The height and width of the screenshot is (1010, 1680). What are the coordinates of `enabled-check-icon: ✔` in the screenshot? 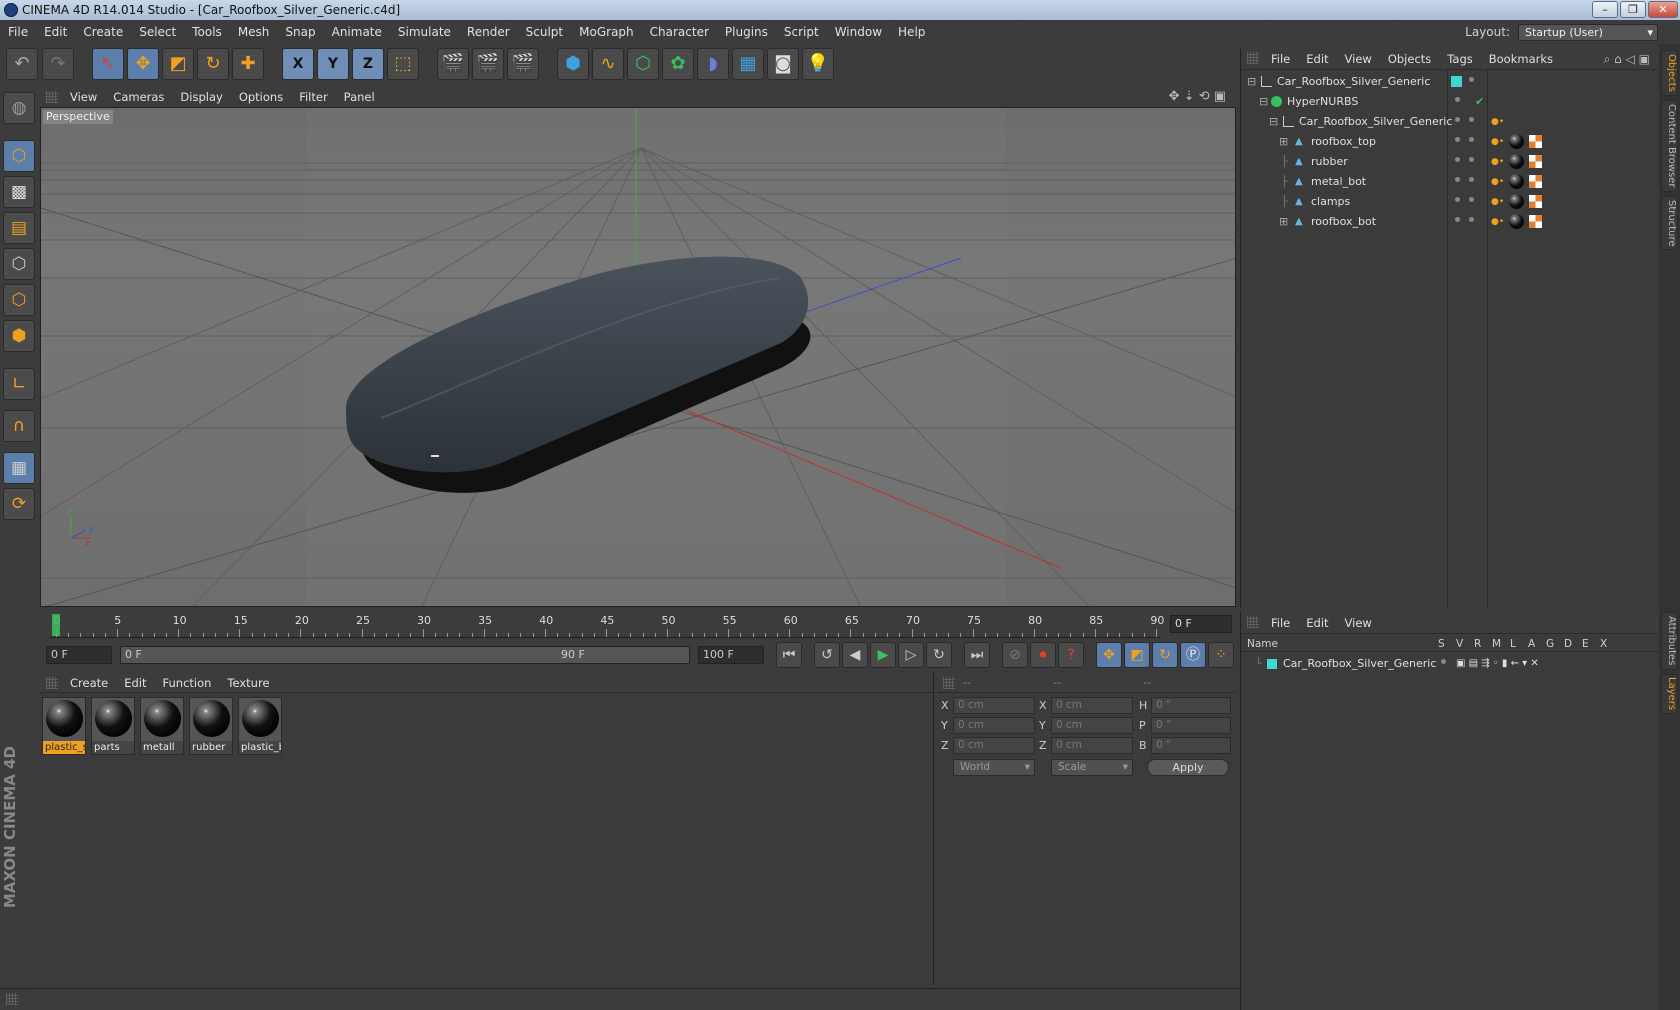 It's located at (1479, 102).